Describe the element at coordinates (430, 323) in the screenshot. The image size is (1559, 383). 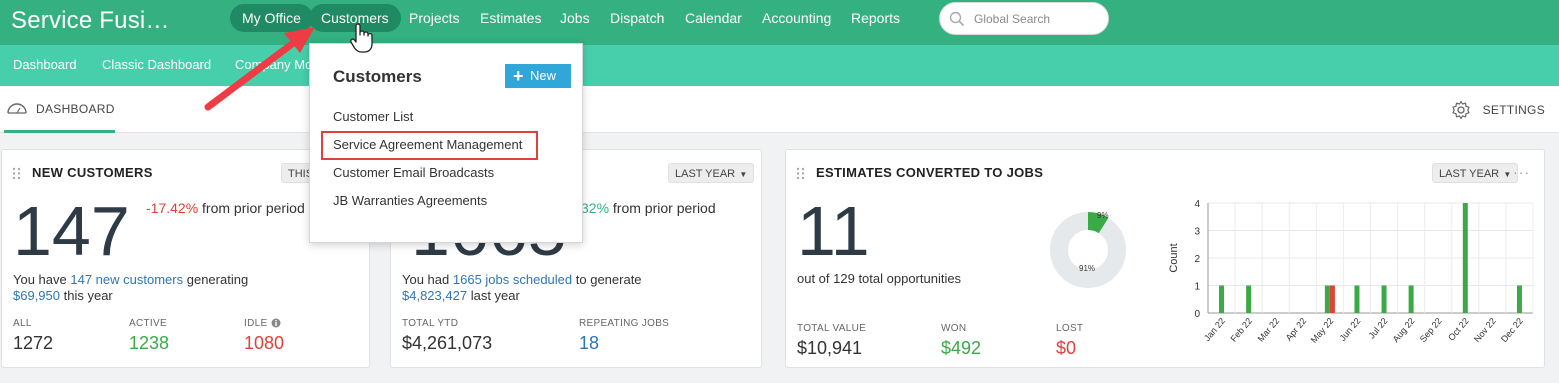
I see `stat-label-total-ytd: TOTAL YTD` at that location.